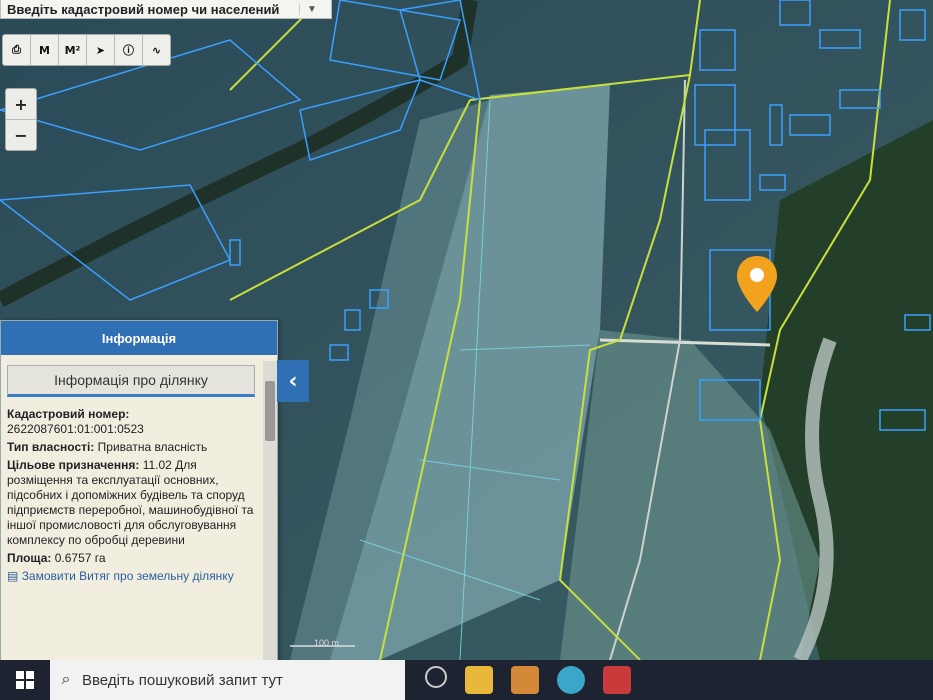 The width and height of the screenshot is (933, 700). What do you see at coordinates (51, 447) in the screenshot?
I see `ownership-label: Тип власності:` at bounding box center [51, 447].